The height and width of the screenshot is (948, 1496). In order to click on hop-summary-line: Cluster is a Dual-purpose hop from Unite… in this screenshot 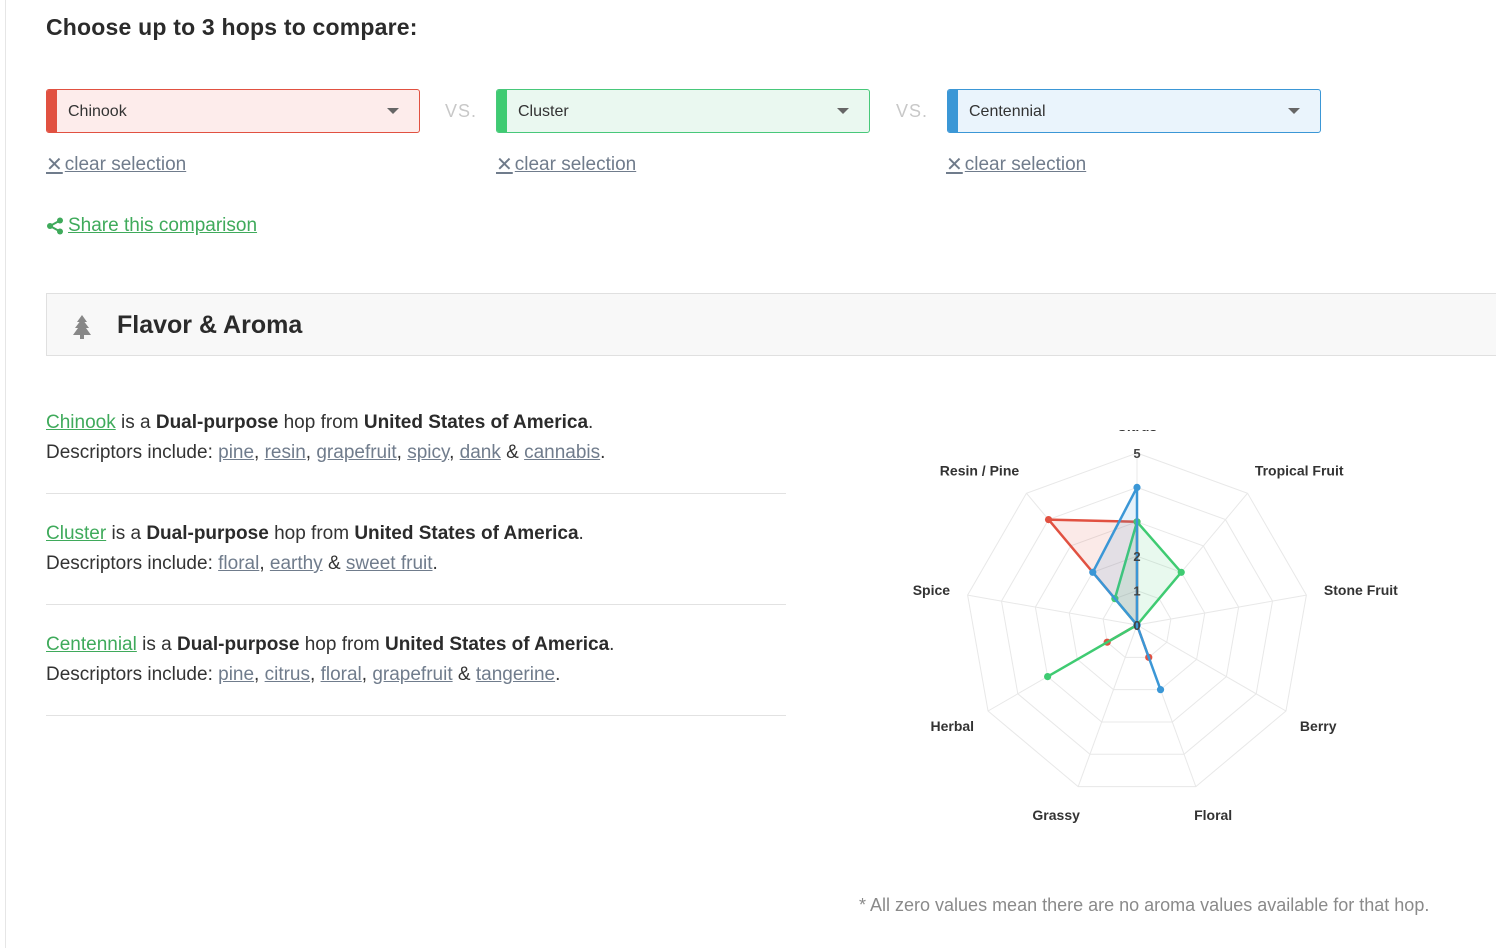, I will do `click(315, 533)`.